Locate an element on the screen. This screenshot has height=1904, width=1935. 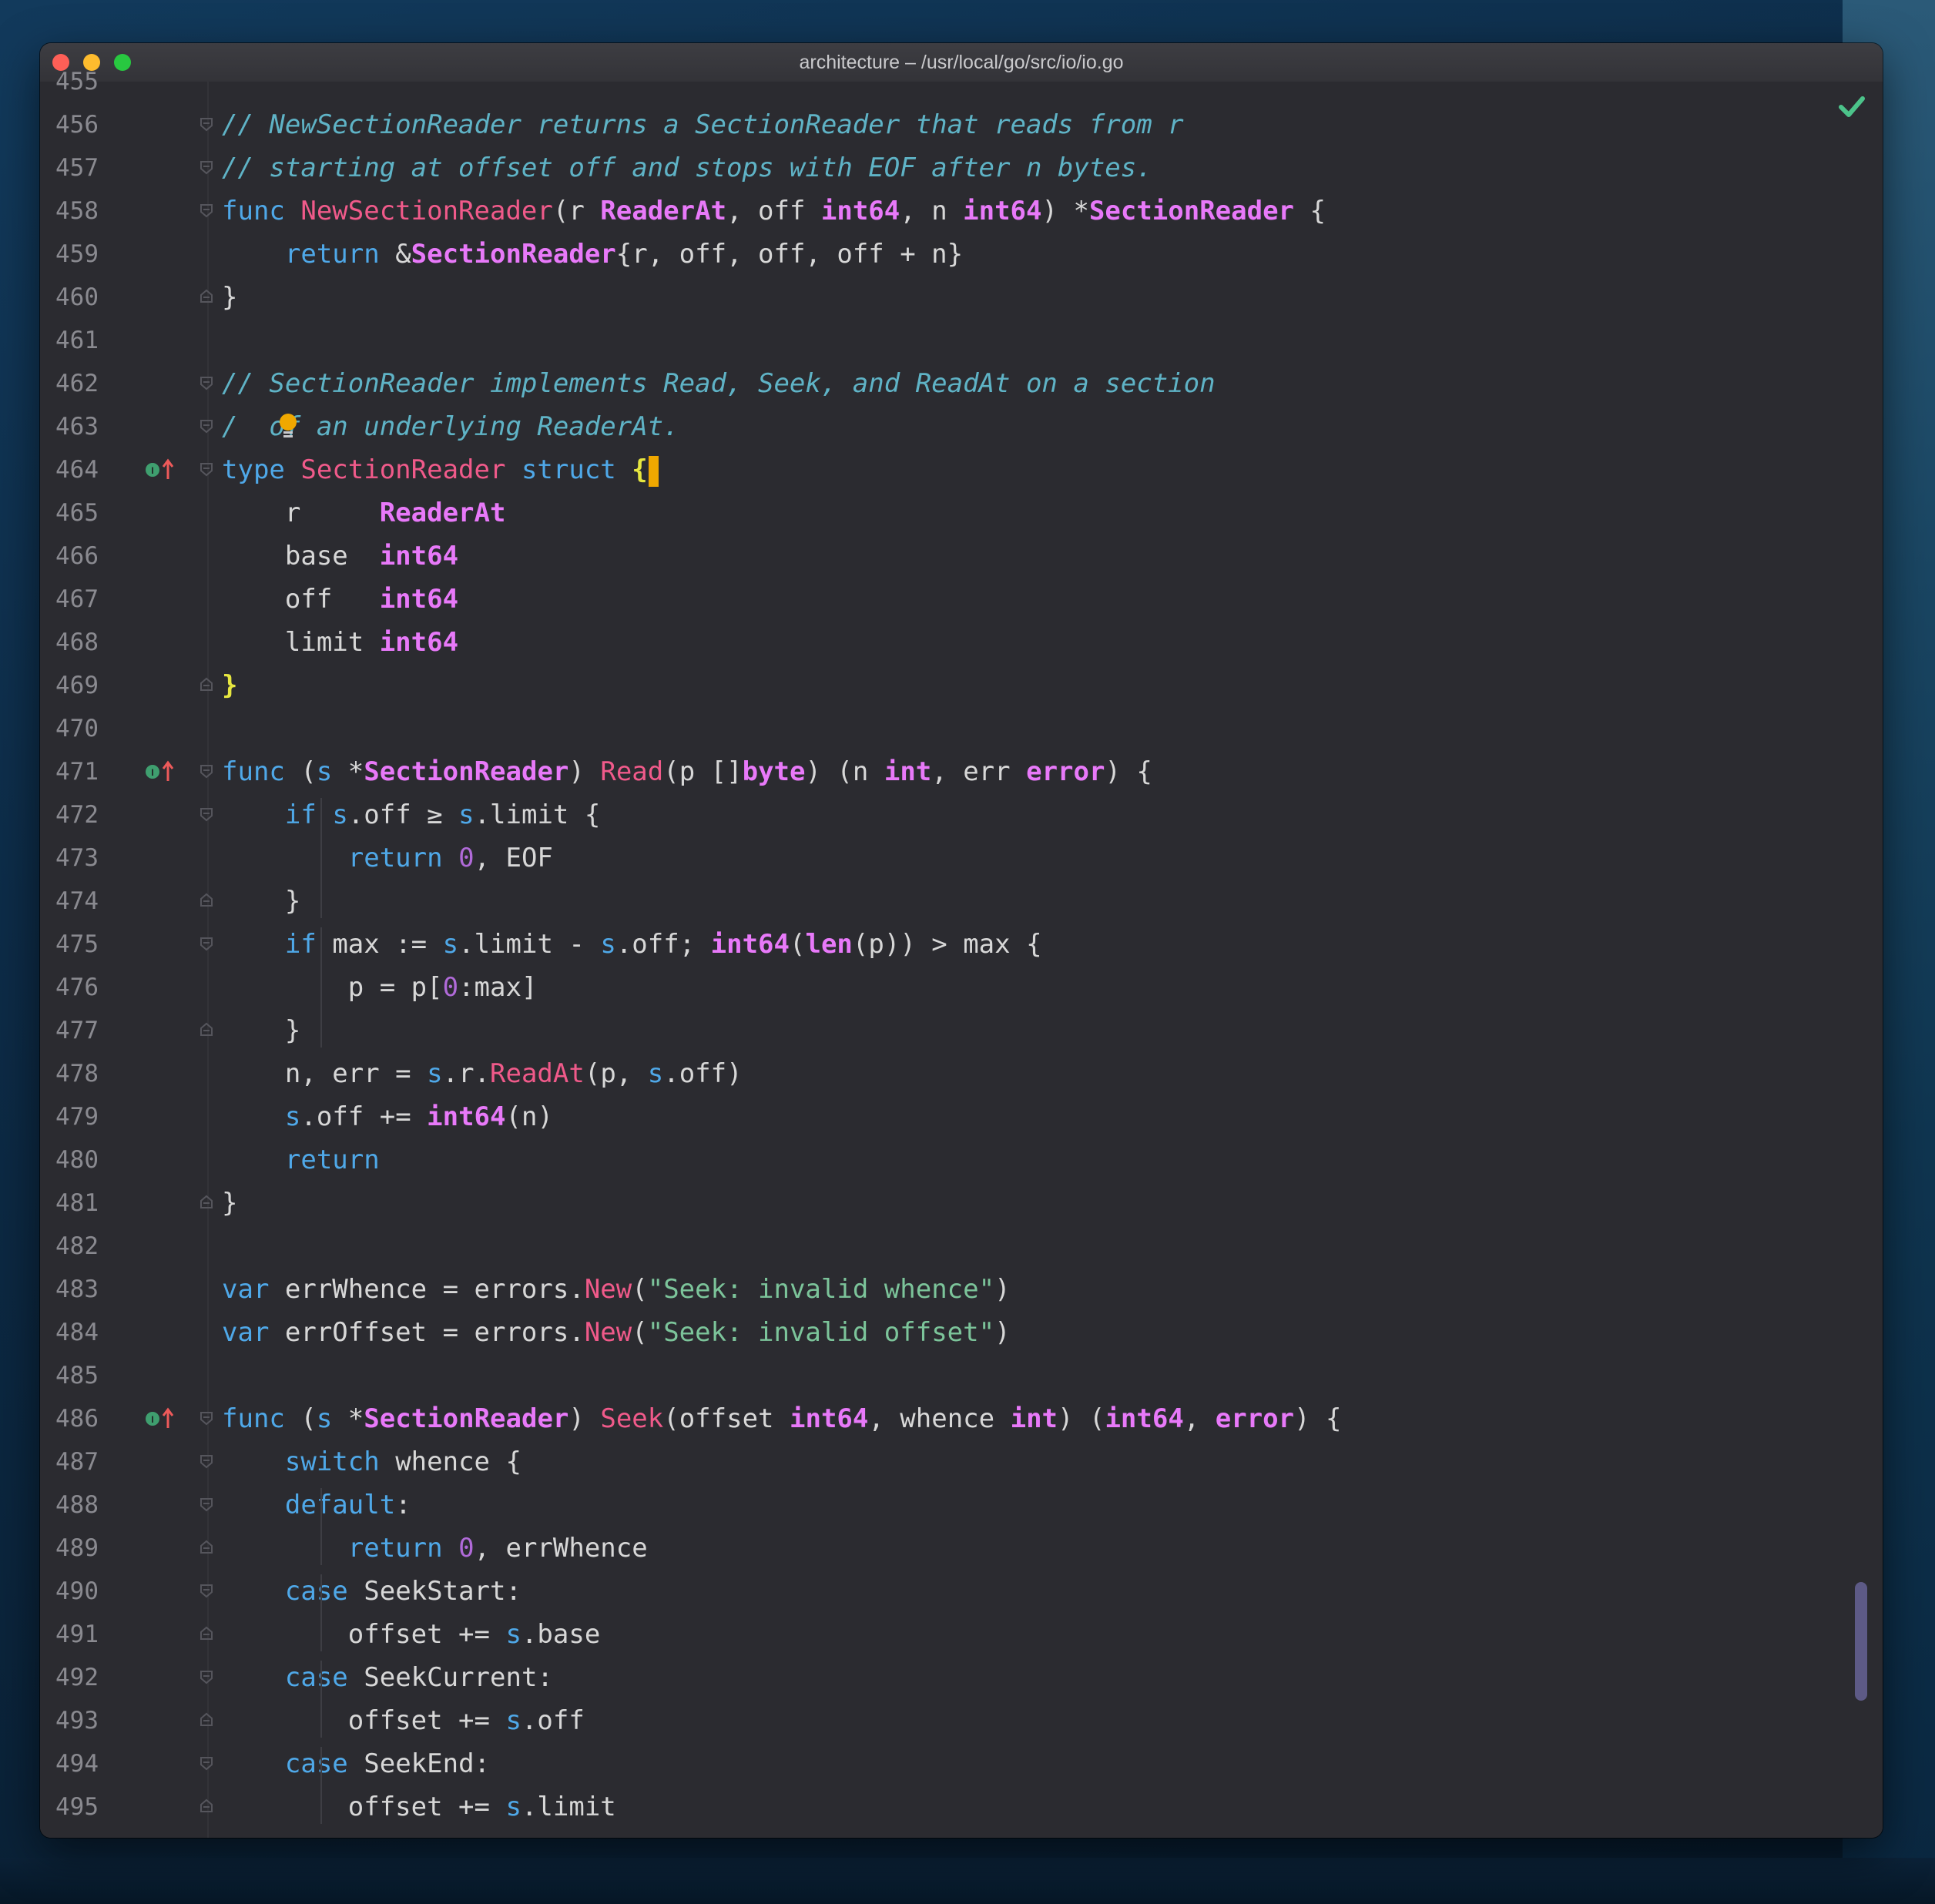
code-line: 468 limit int64 is located at coordinates (961, 642).